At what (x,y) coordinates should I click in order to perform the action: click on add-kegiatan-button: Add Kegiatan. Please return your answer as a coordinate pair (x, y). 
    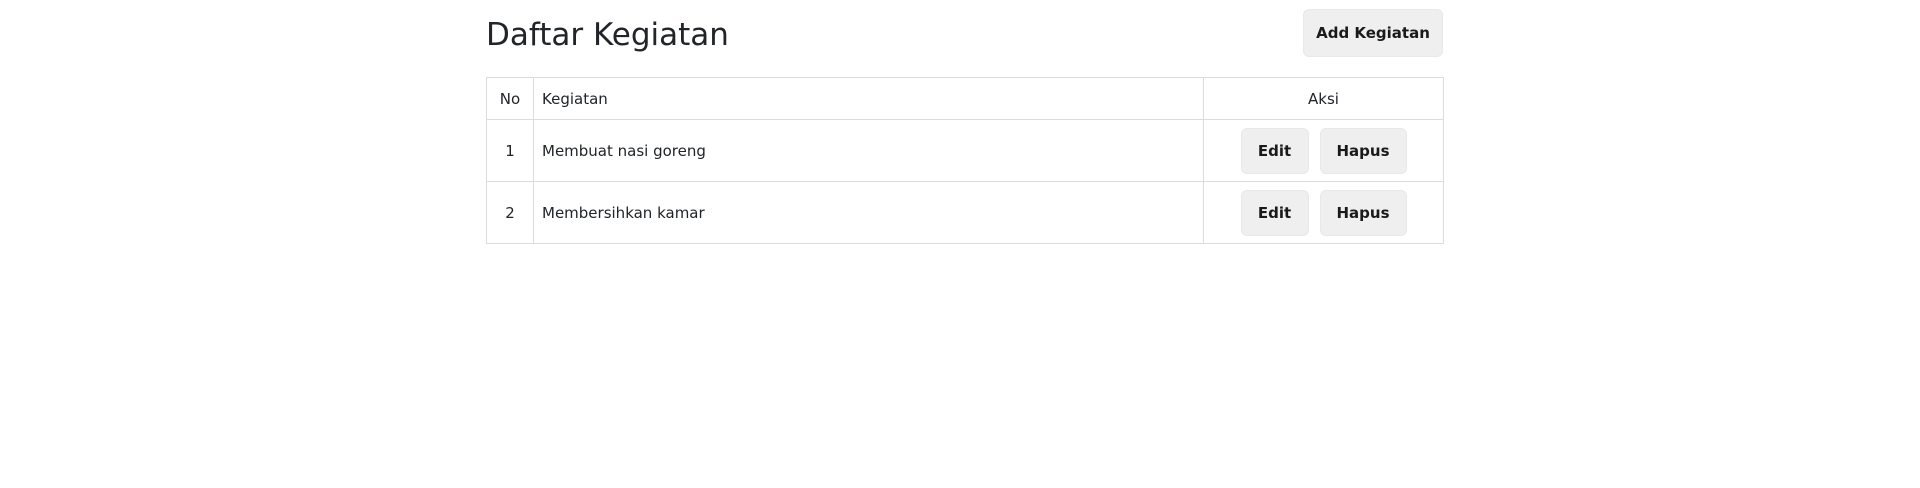
    Looking at the image, I should click on (1373, 33).